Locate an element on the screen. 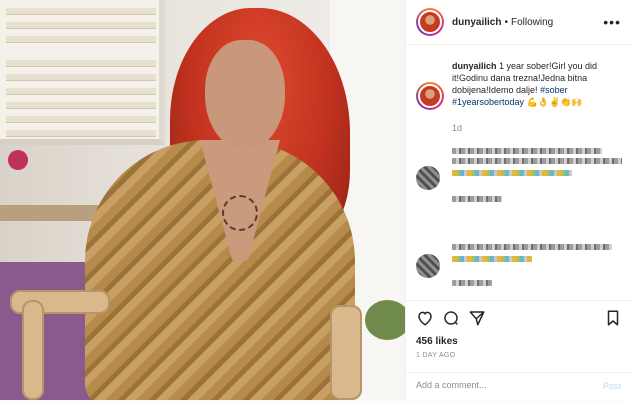  post-comment-button: Post is located at coordinates (612, 386).